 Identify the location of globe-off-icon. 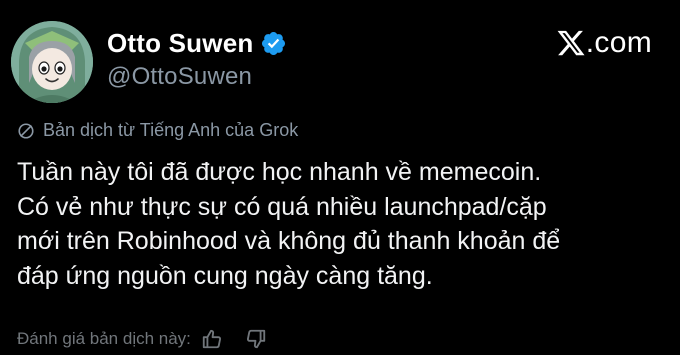
(26, 131).